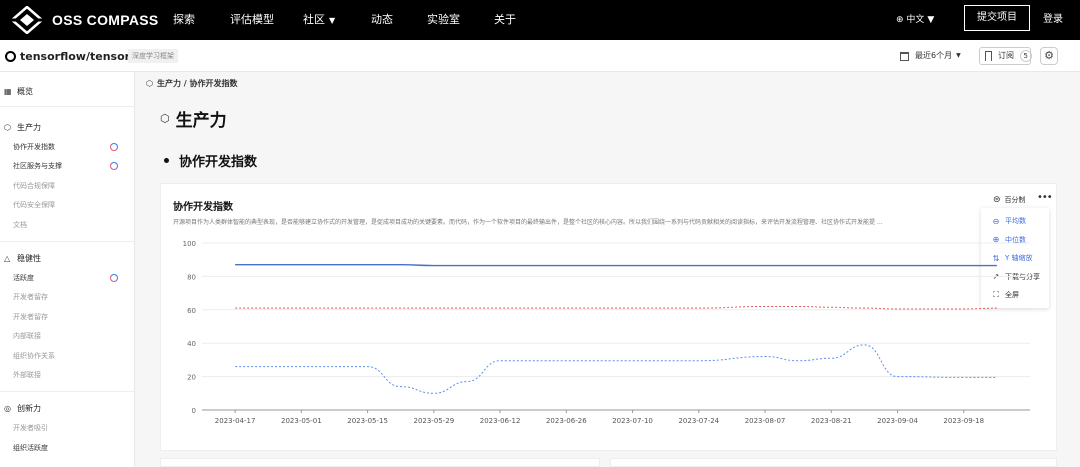 The width and height of the screenshot is (1080, 467). I want to click on github-icon, so click(10, 56).